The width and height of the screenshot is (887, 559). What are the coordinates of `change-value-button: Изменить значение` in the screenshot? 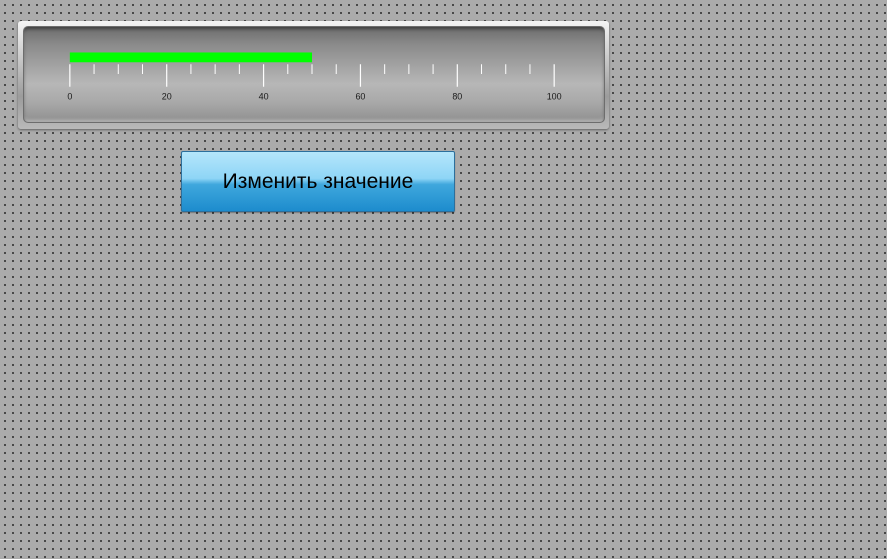 It's located at (318, 181).